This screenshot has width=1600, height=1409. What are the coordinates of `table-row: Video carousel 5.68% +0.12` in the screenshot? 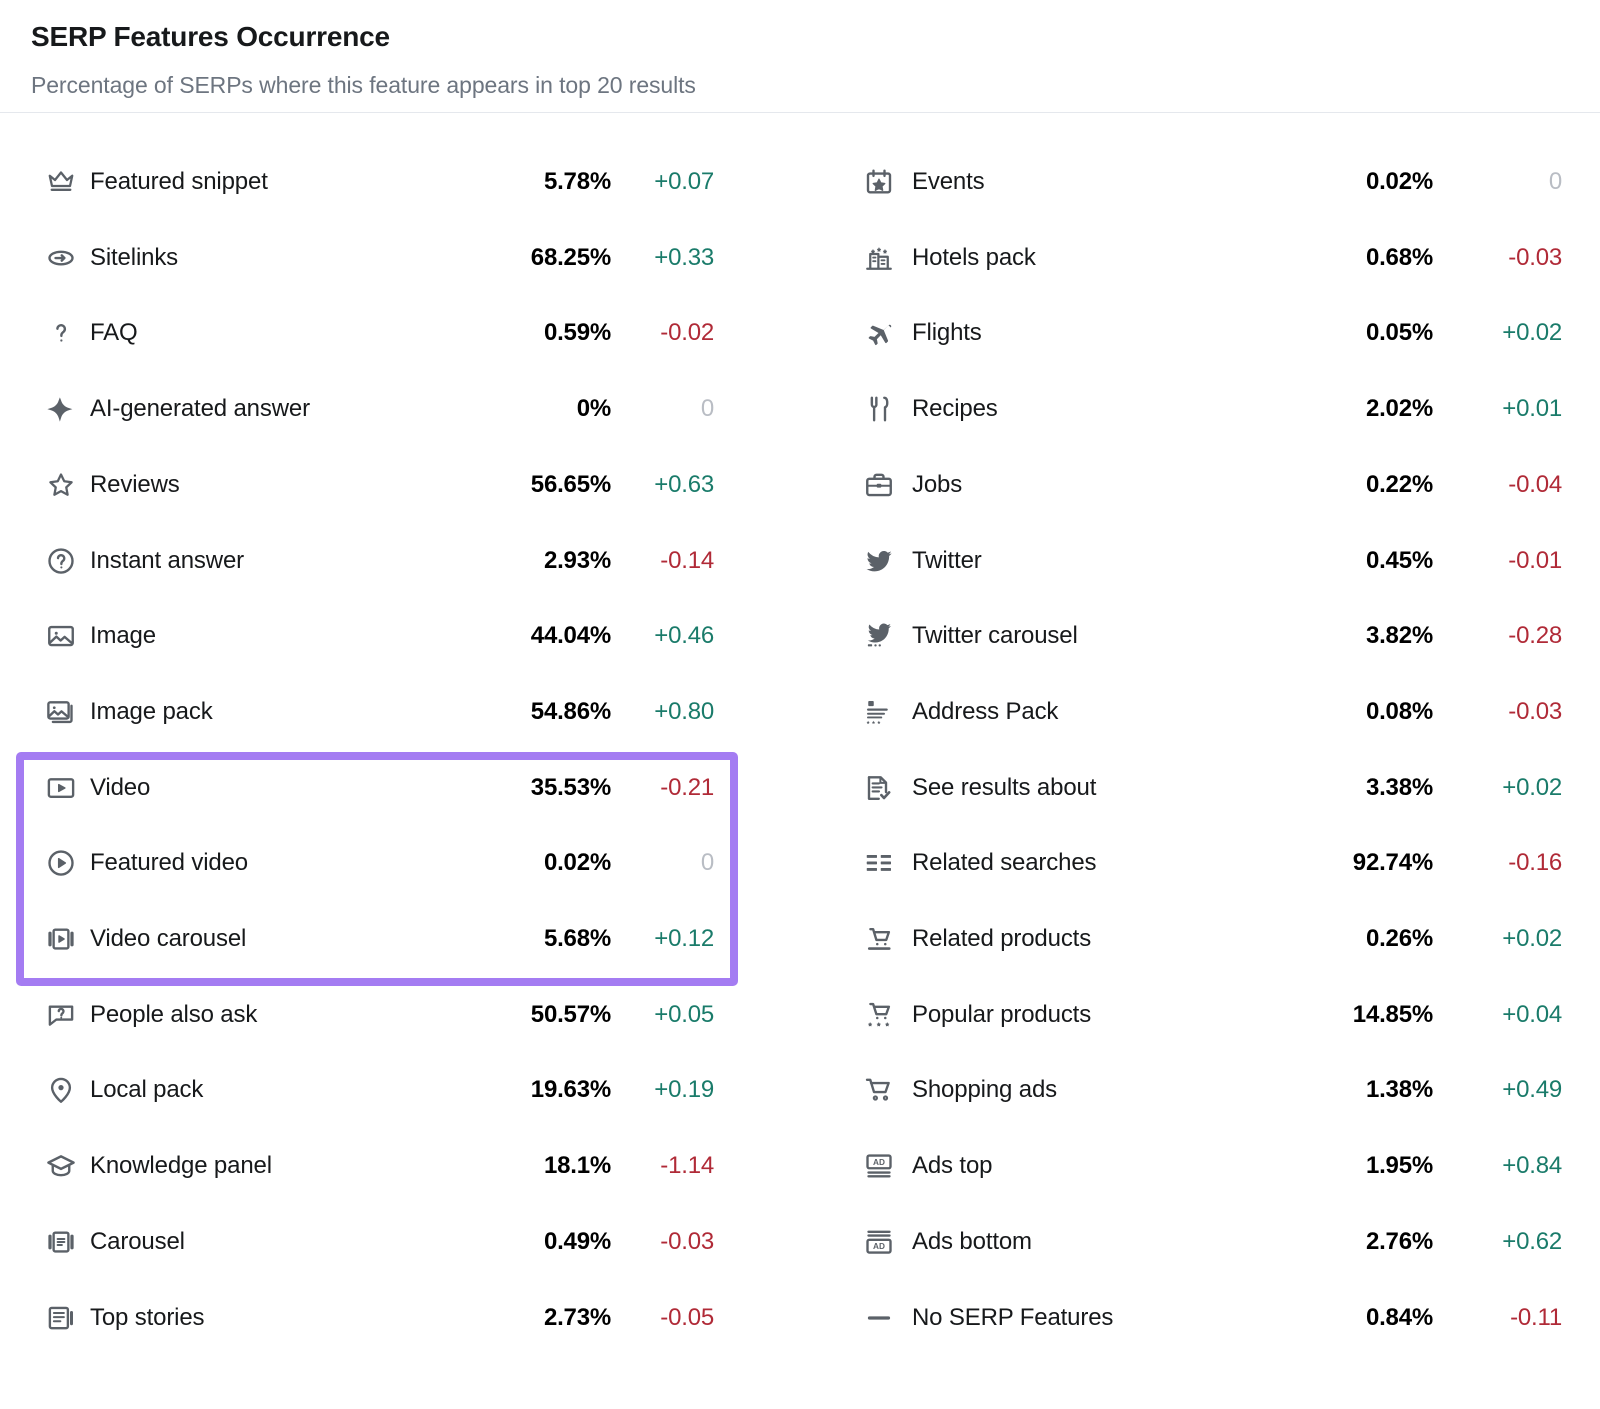 It's located at (400, 939).